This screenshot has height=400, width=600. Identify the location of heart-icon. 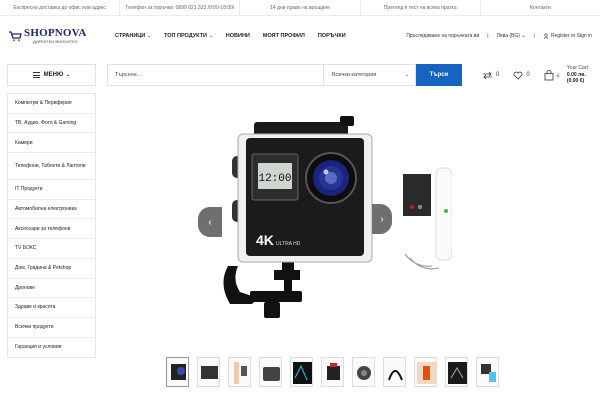
(518, 75).